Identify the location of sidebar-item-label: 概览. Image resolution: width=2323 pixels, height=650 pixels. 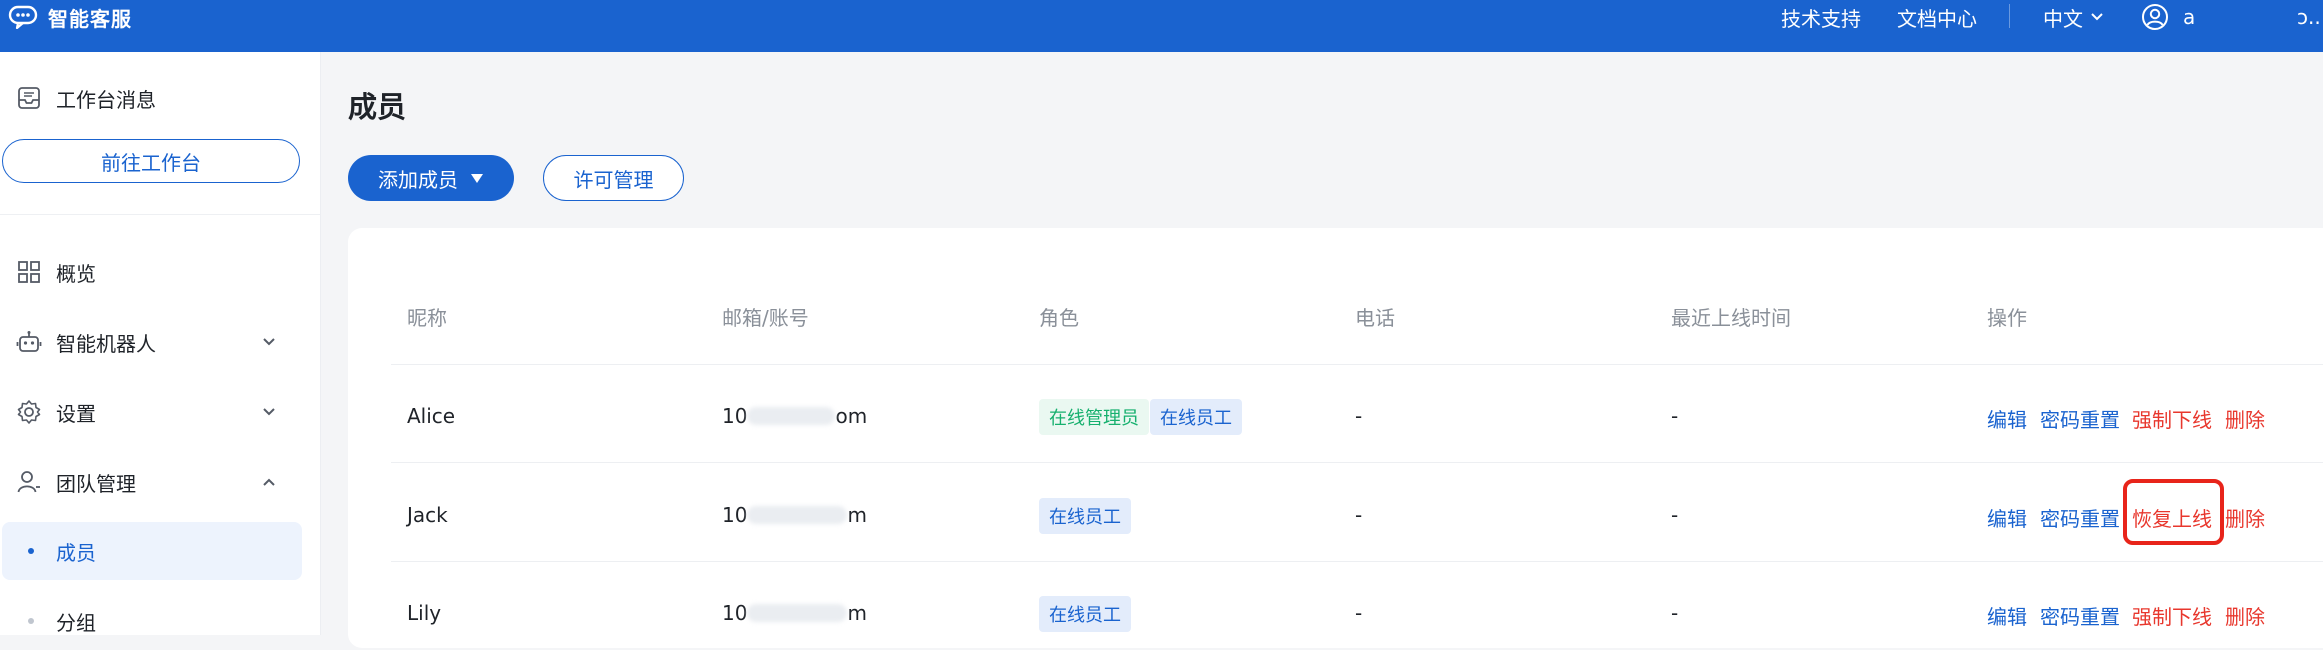
(76, 273).